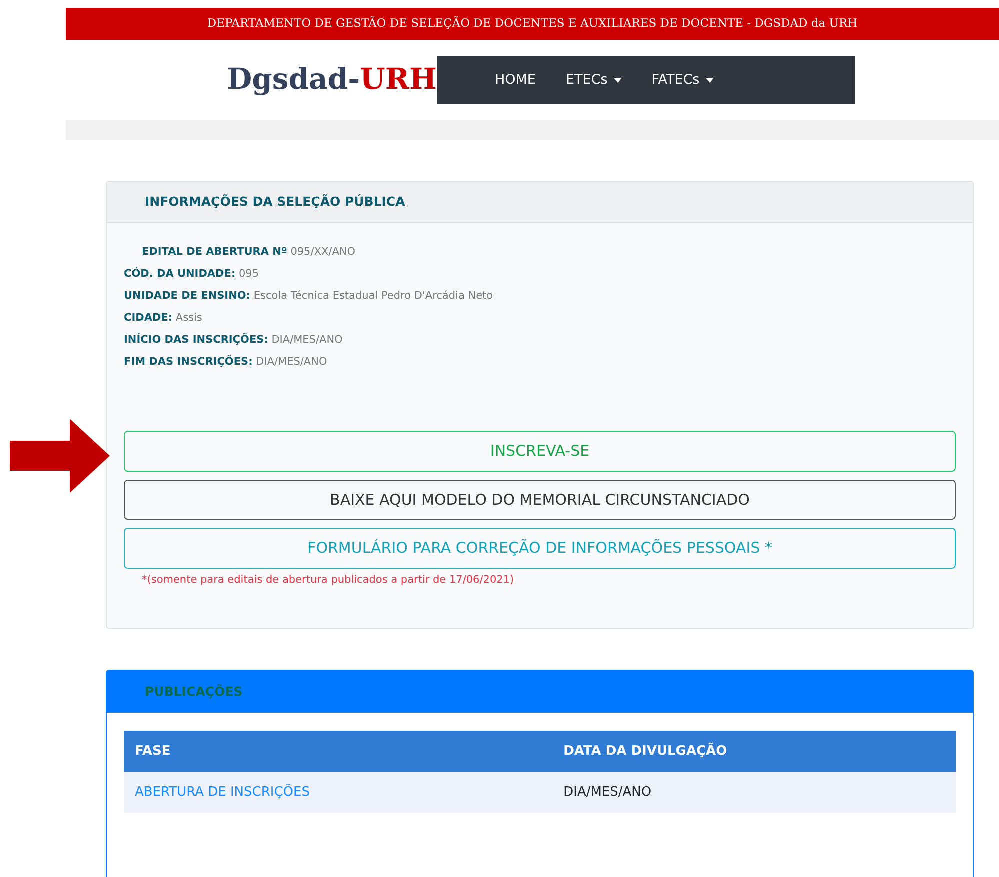  What do you see at coordinates (275, 201) in the screenshot?
I see `card-title: INFORMAÇÕES DA SELEÇÃO PÚBLICA` at bounding box center [275, 201].